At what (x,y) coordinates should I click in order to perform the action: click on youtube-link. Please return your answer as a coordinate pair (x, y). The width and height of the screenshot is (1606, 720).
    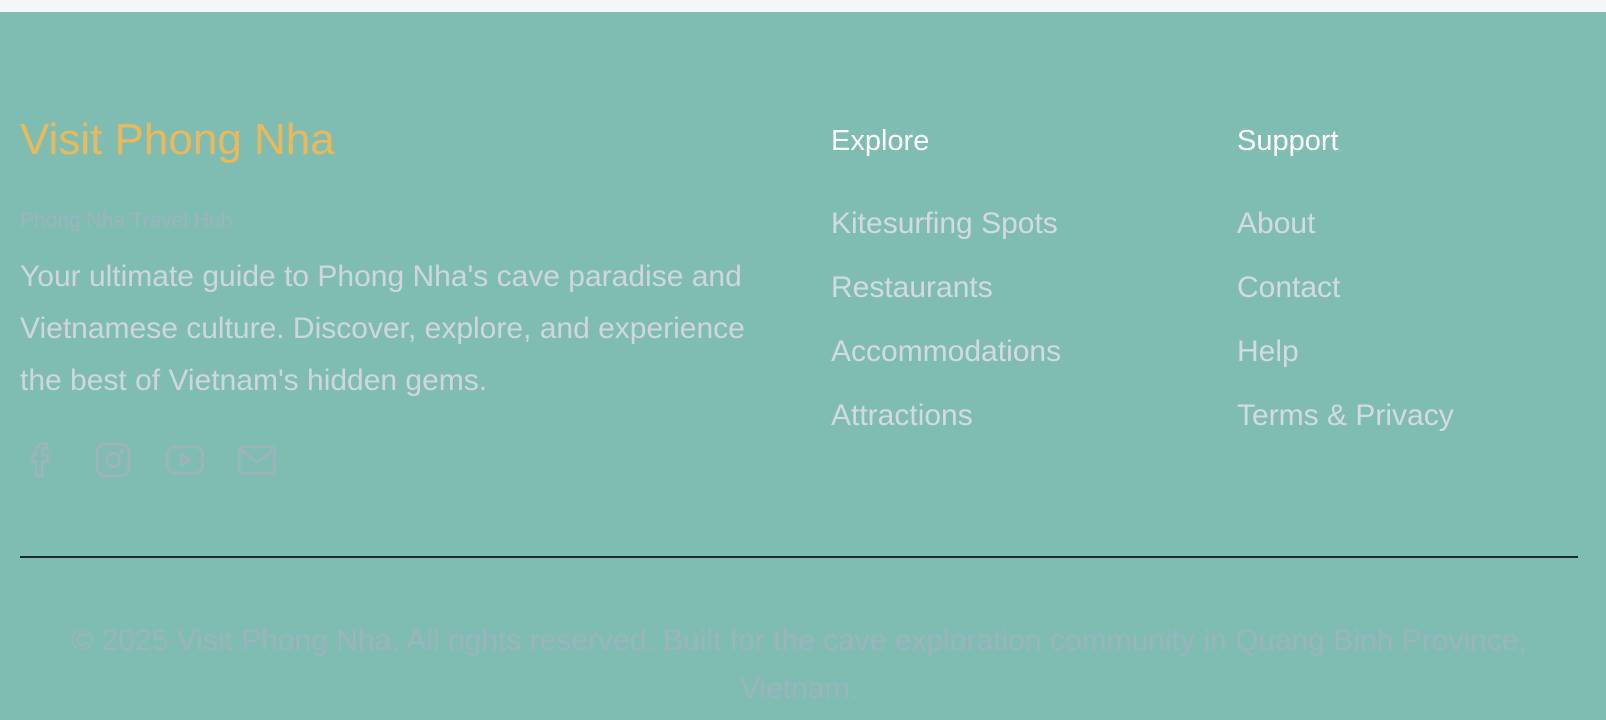
    Looking at the image, I should click on (185, 460).